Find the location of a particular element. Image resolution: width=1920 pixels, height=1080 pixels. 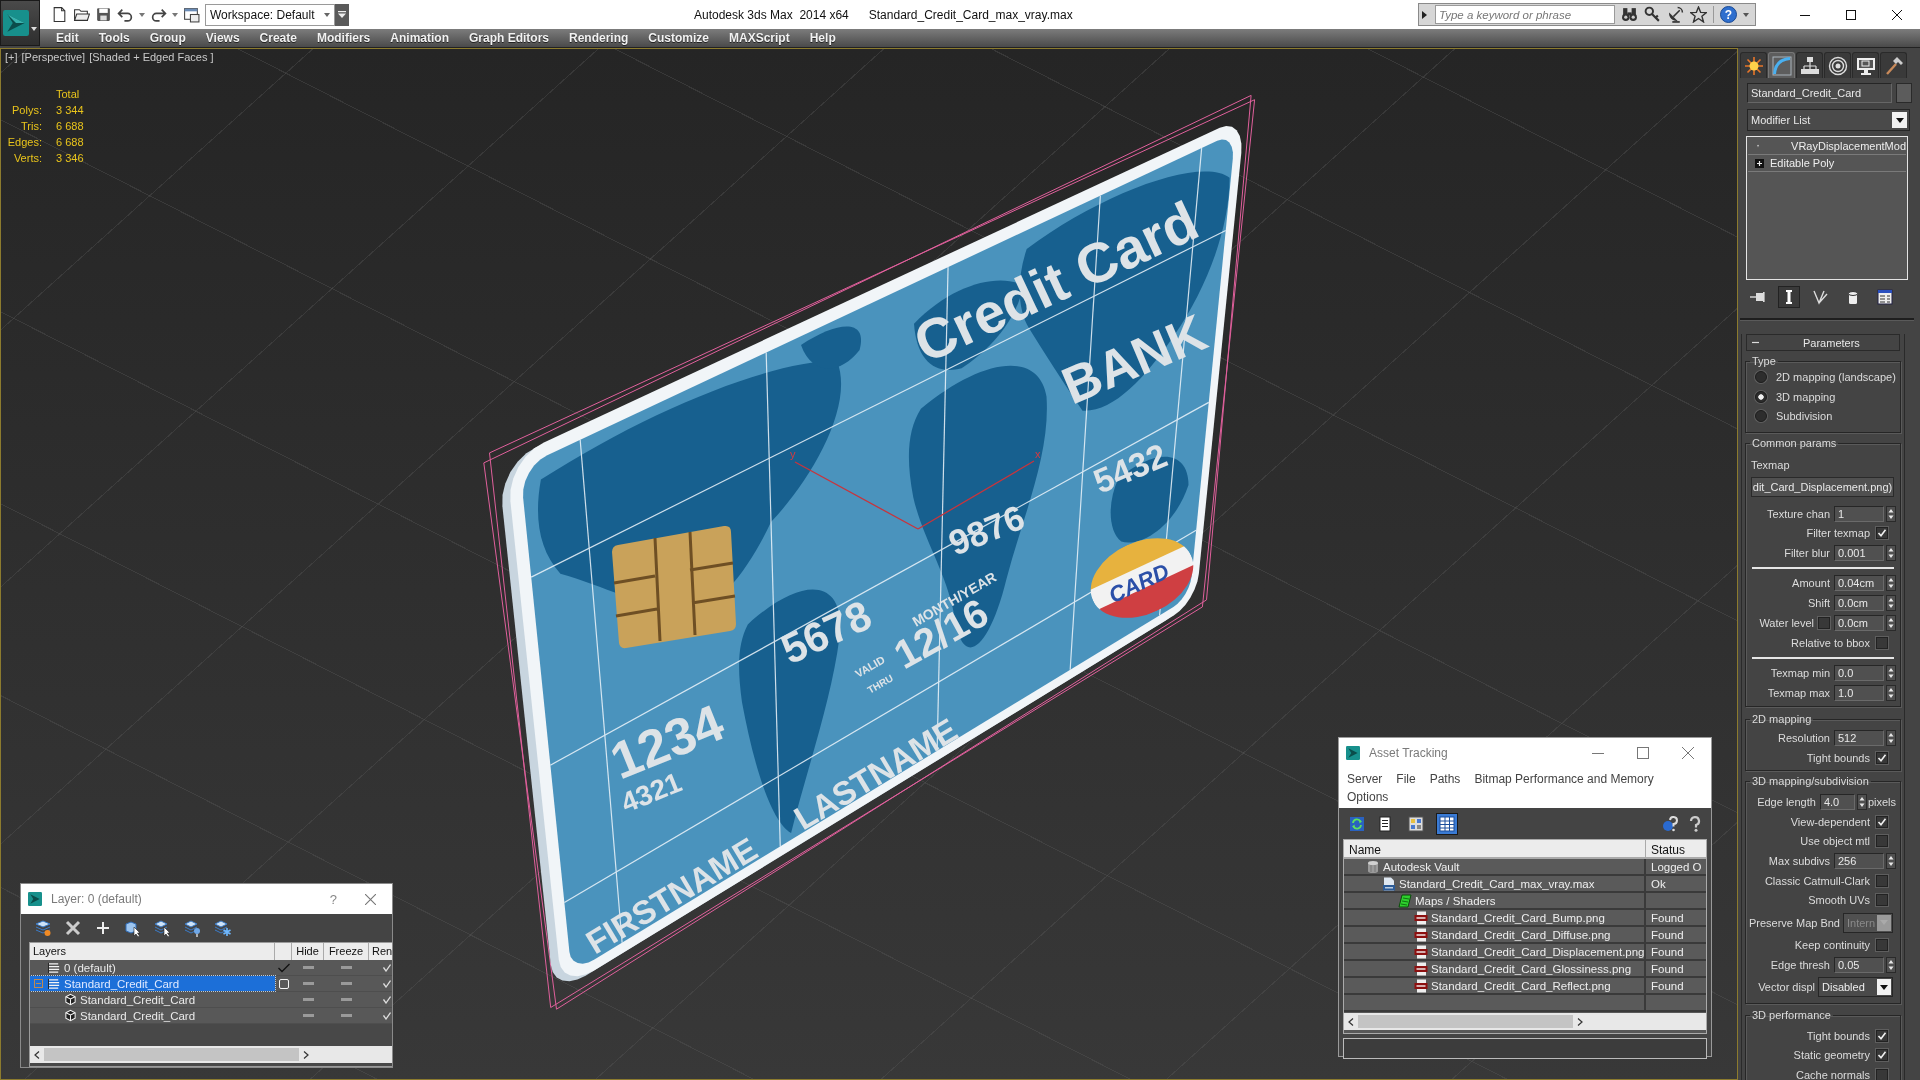

help-icon is located at coordinates (1695, 823).